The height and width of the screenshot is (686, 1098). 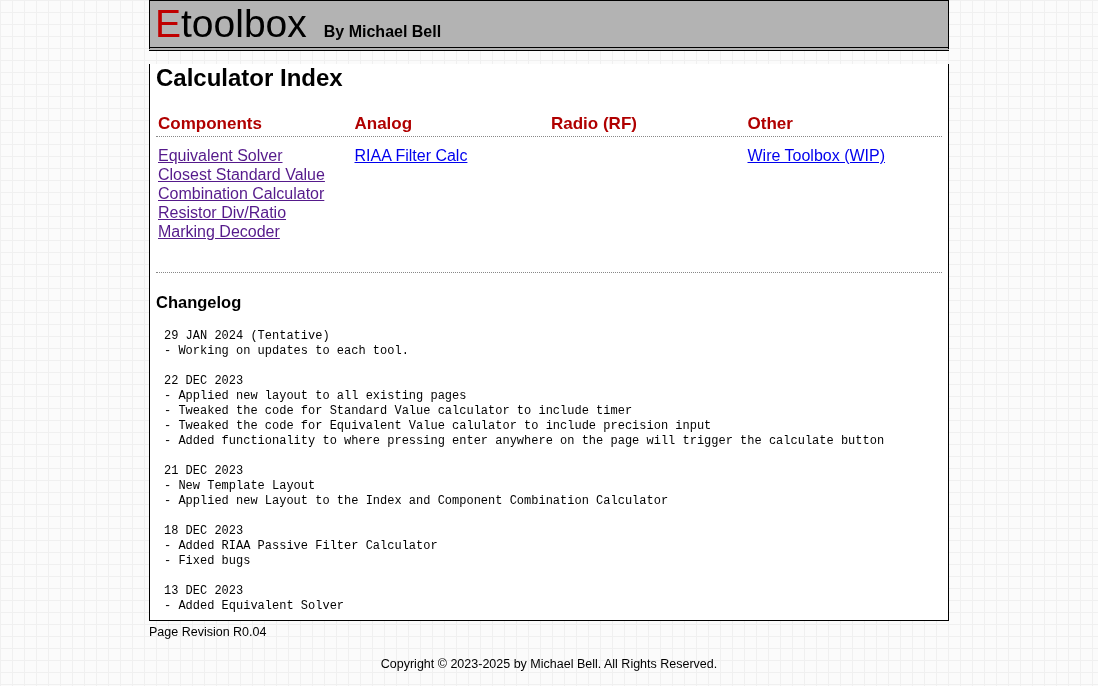 What do you see at coordinates (549, 664) in the screenshot?
I see `copyright-notice: Copyright © 2023-2025 by Michael Bell. All Rights Reserved.` at bounding box center [549, 664].